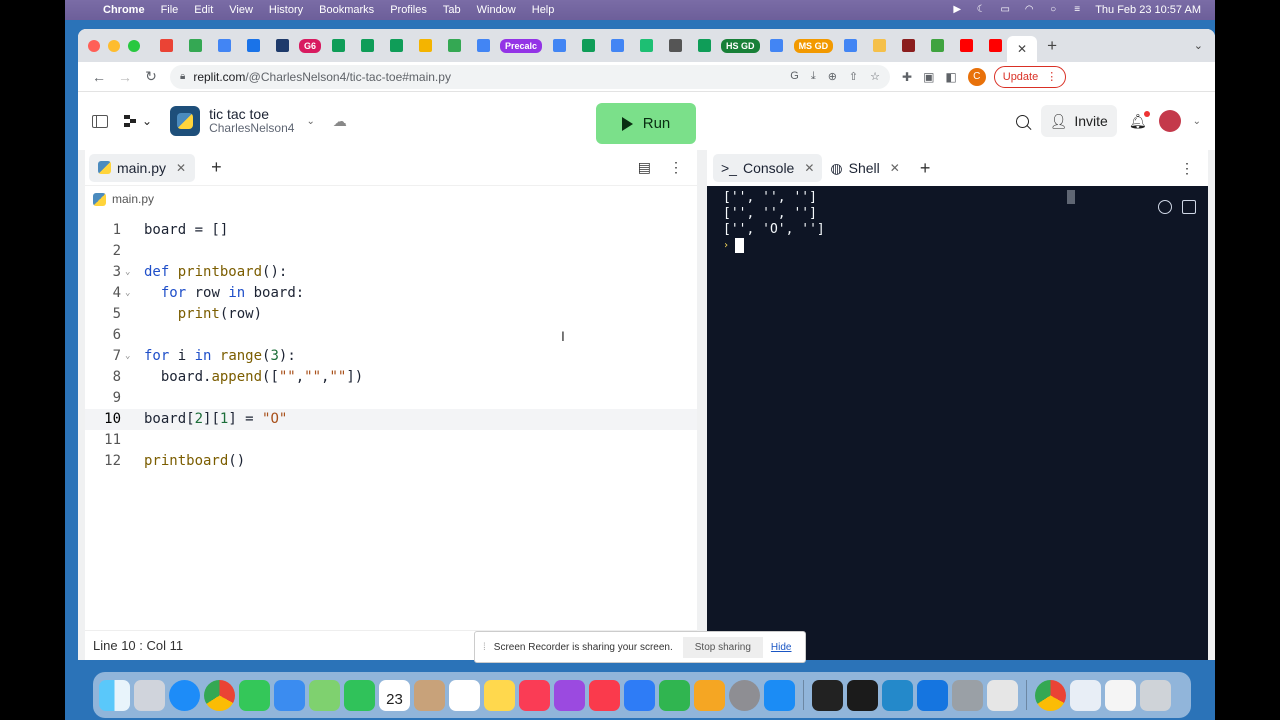 The width and height of the screenshot is (1280, 720). What do you see at coordinates (170, 10) in the screenshot?
I see `menu-file: File` at bounding box center [170, 10].